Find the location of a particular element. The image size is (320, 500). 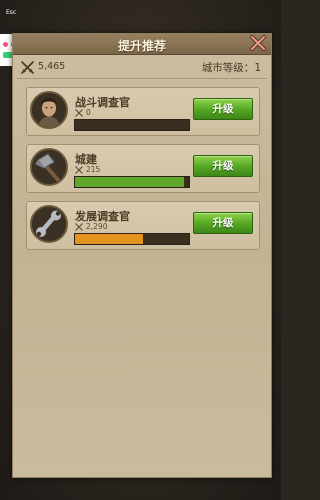

widget-left-eye-icon is located at coordinates (5, 44).